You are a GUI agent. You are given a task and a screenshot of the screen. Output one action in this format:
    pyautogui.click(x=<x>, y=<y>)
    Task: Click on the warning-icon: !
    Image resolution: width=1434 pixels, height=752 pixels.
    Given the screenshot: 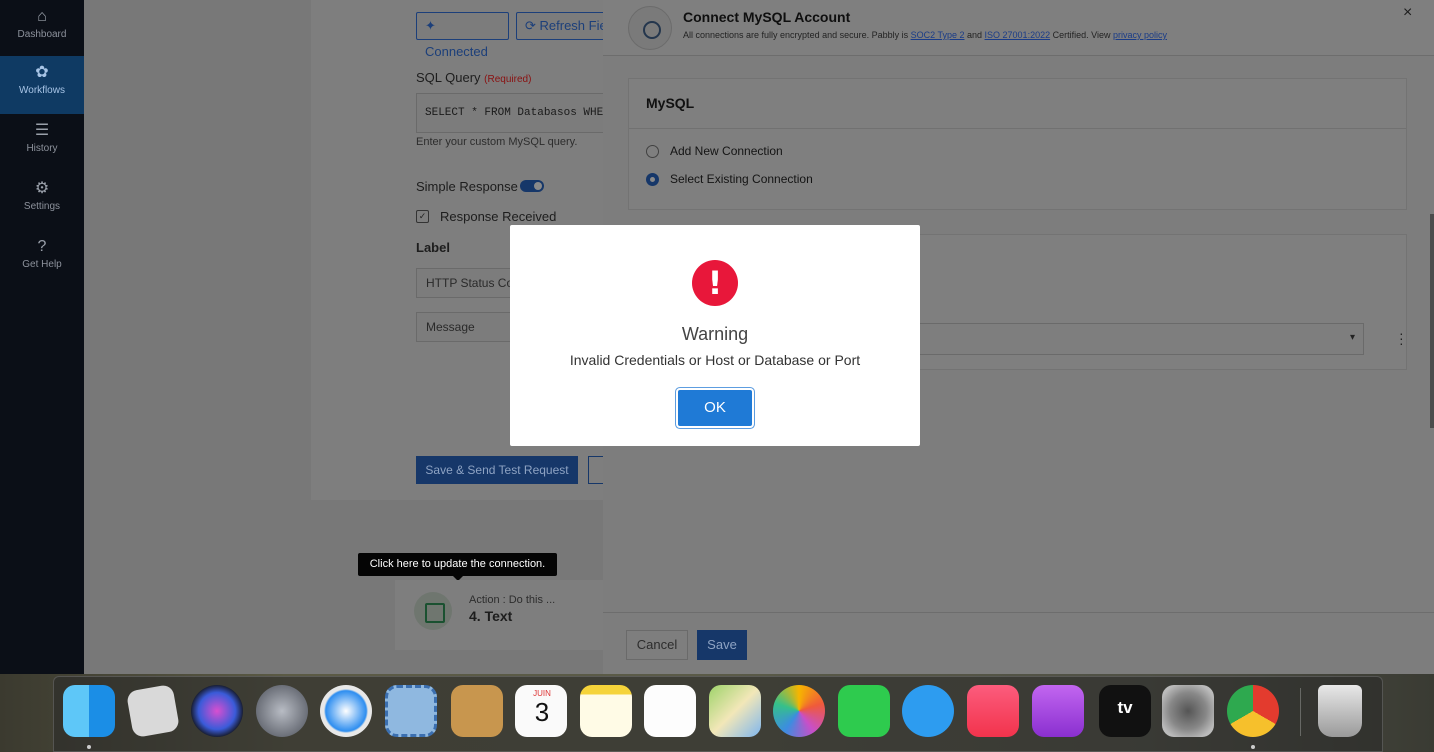 What is the action you would take?
    pyautogui.click(x=715, y=283)
    